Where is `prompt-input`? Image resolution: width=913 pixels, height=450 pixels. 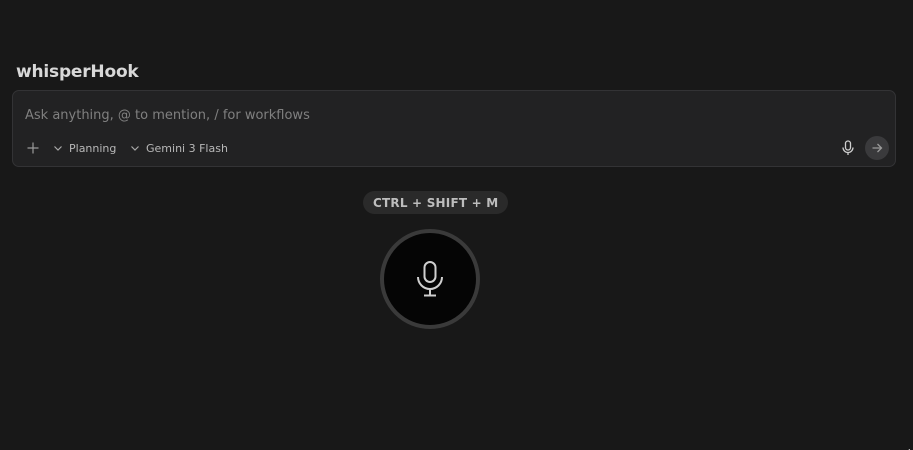
prompt-input is located at coordinates (425, 115).